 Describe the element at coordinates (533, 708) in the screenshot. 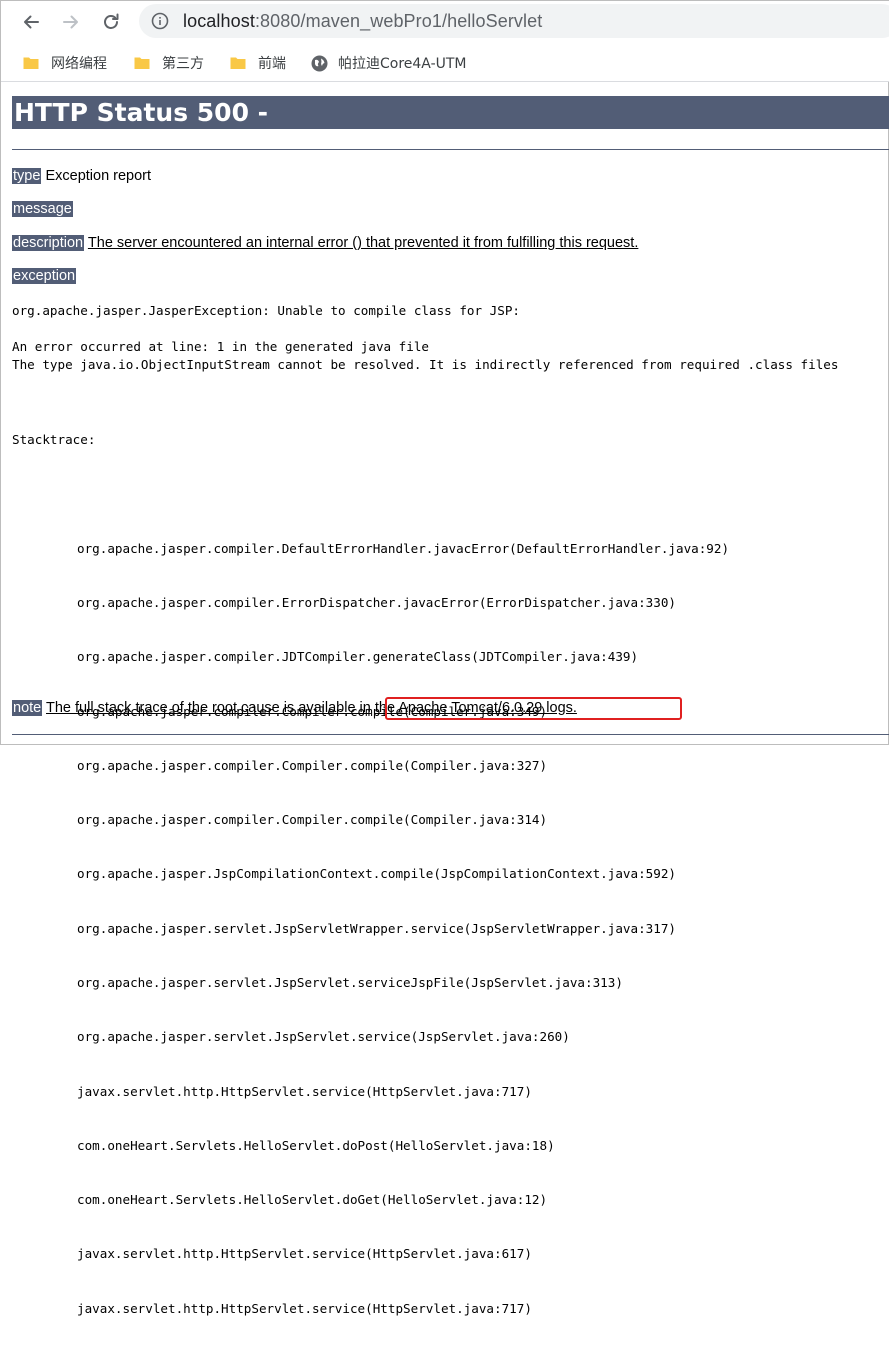

I see `annotation-highlight-box` at that location.